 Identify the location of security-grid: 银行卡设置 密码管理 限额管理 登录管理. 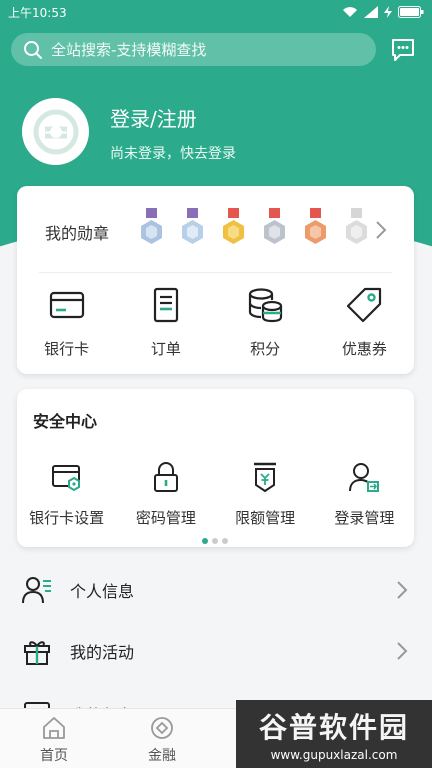
(215, 496).